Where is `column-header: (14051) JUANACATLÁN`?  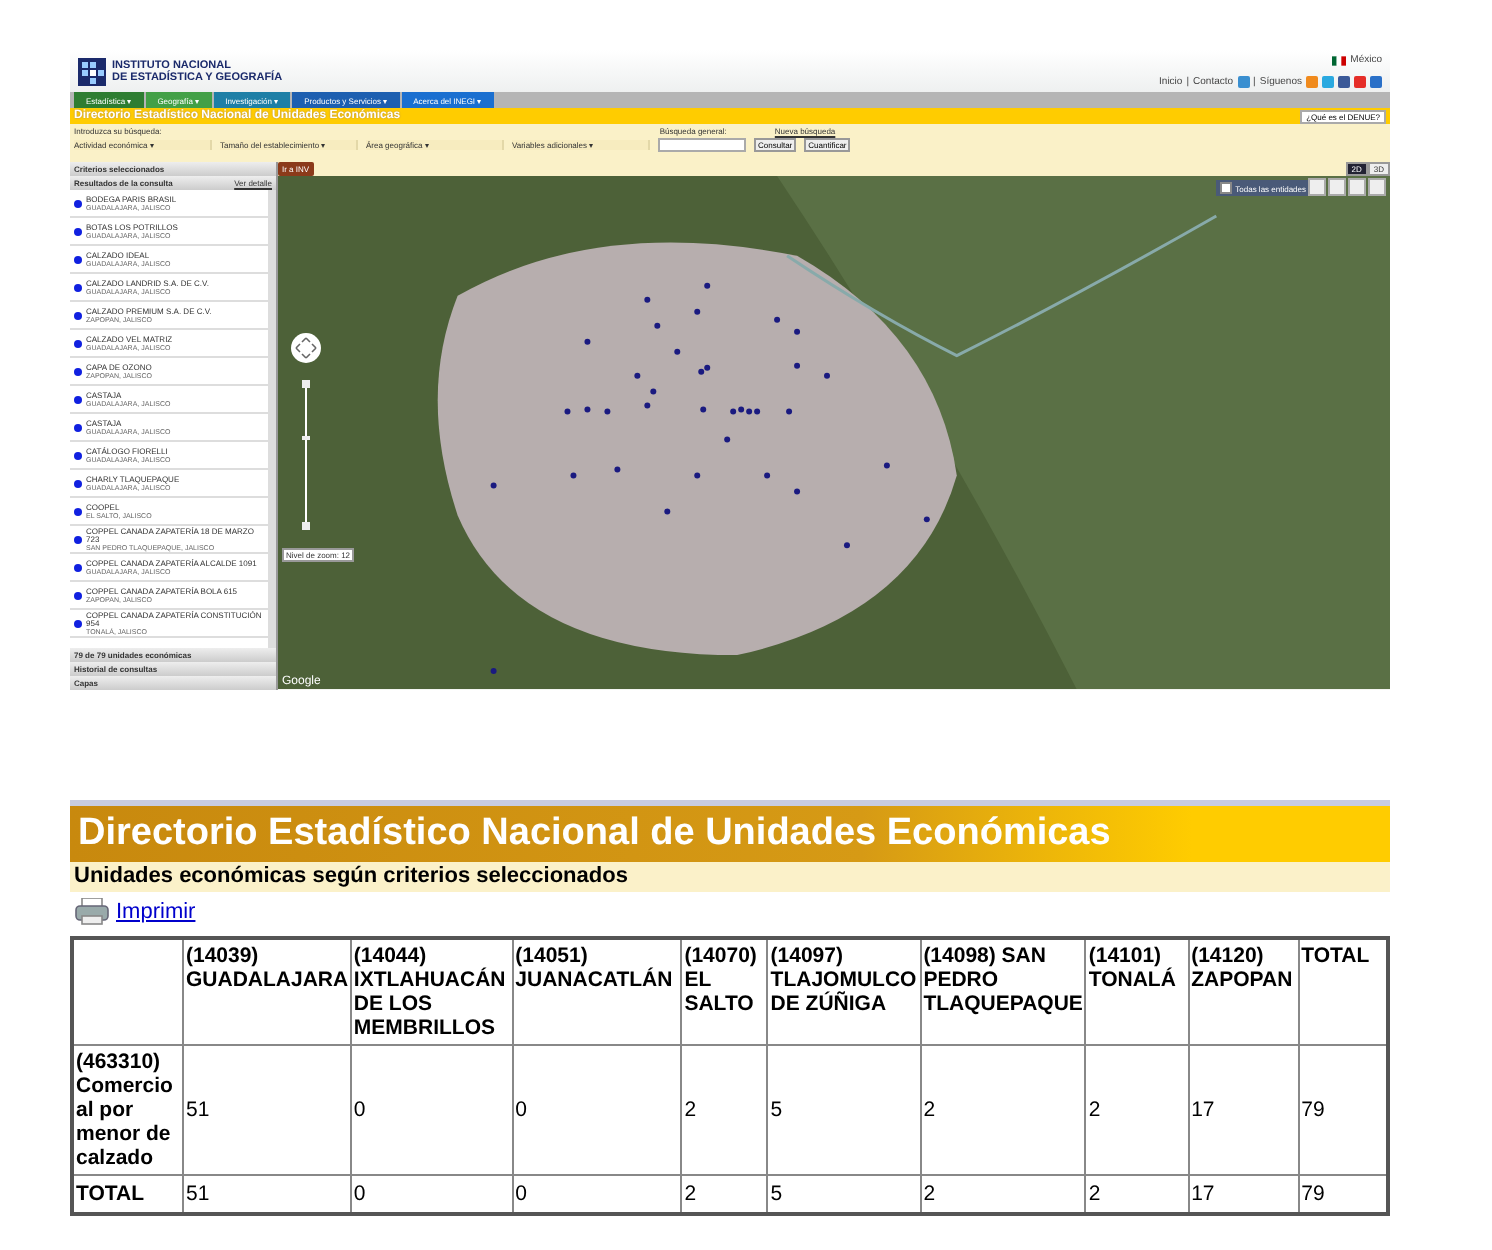 column-header: (14051) JUANACATLÁN is located at coordinates (597, 991).